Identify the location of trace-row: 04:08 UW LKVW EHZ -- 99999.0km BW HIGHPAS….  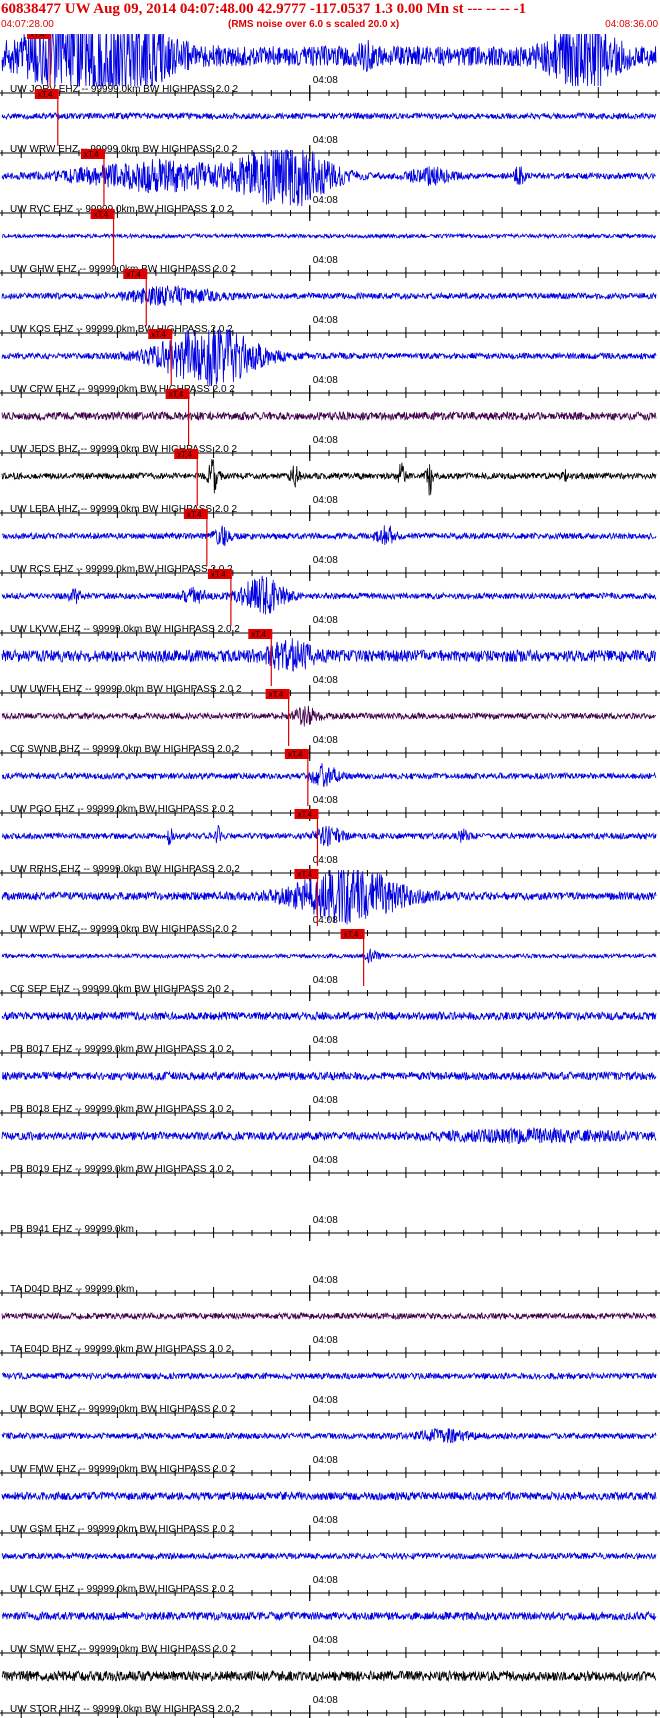
(330, 605).